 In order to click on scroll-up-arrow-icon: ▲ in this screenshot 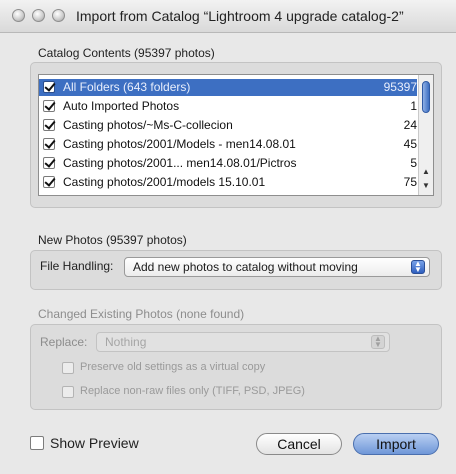, I will do `click(426, 171)`.